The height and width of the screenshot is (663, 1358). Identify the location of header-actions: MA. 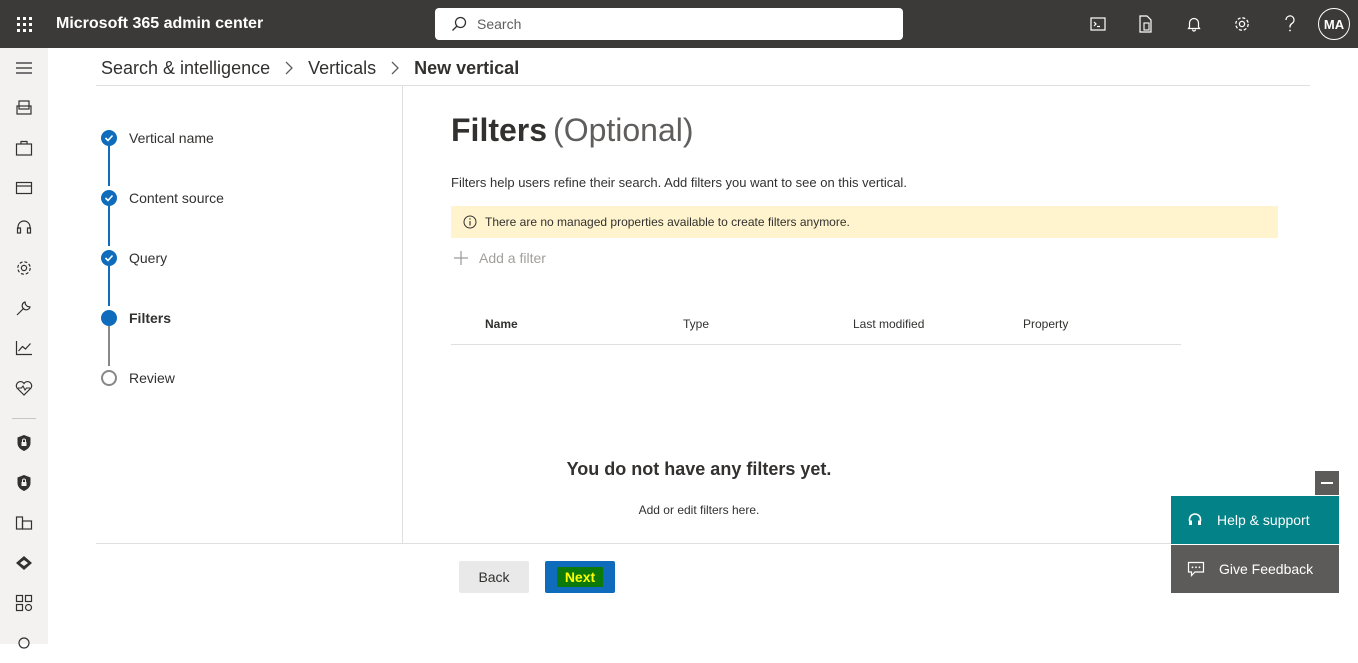
(1216, 24).